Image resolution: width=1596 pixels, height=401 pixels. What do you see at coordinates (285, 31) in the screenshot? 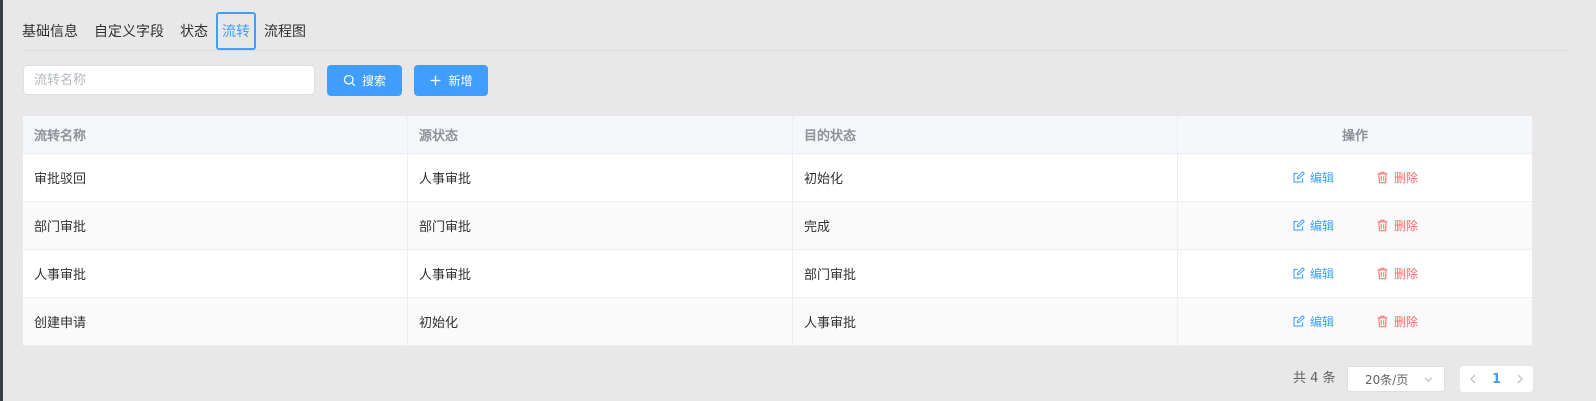
I see `tab-flowchart: 流程图` at bounding box center [285, 31].